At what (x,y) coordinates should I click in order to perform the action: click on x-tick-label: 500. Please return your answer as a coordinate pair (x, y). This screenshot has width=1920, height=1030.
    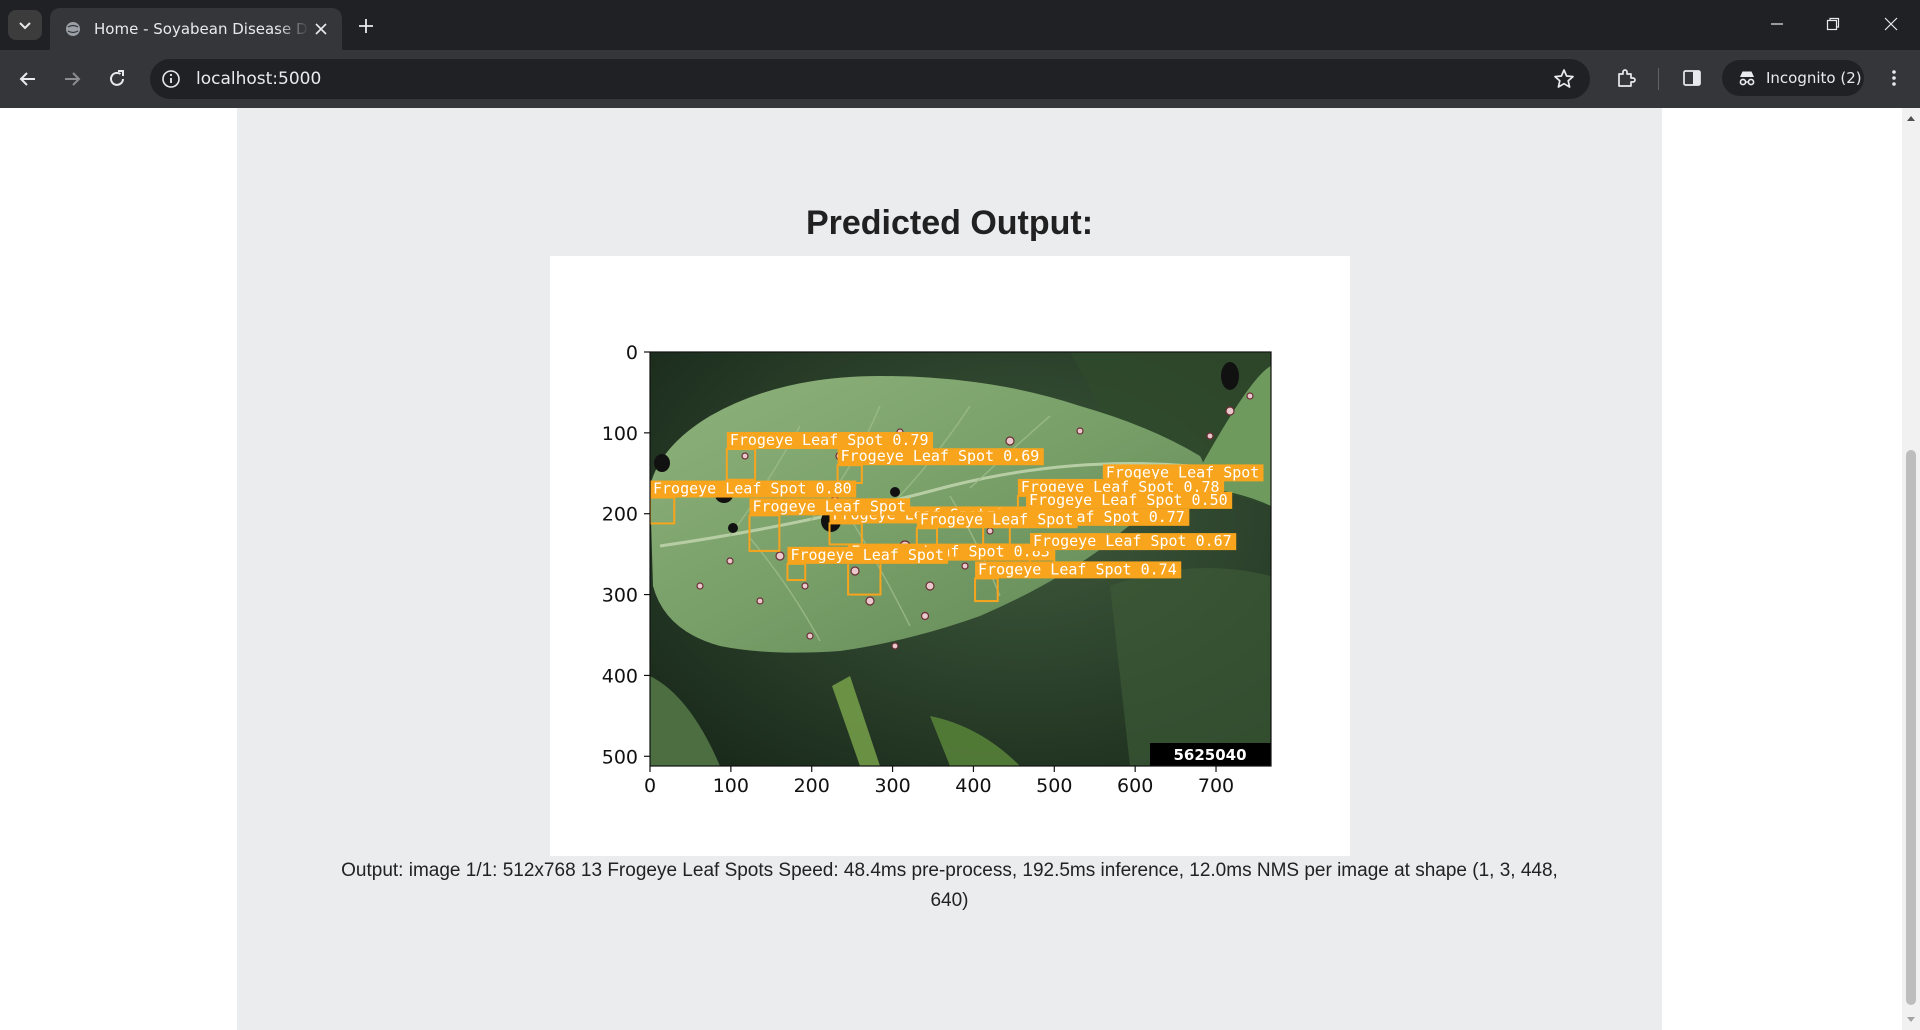
    Looking at the image, I should click on (1054, 786).